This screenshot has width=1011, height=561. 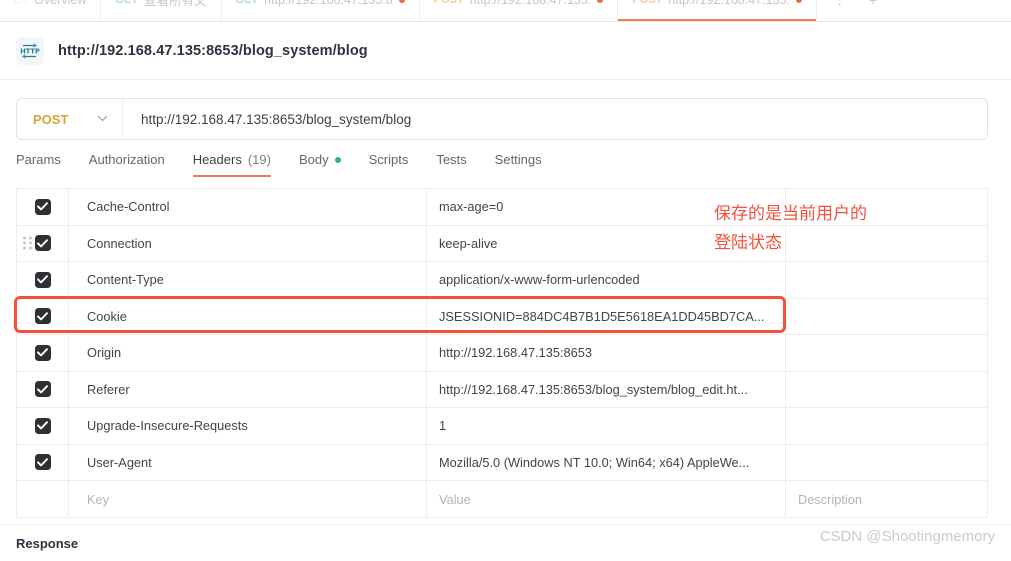 I want to click on body-active-dot-icon, so click(x=337, y=159).